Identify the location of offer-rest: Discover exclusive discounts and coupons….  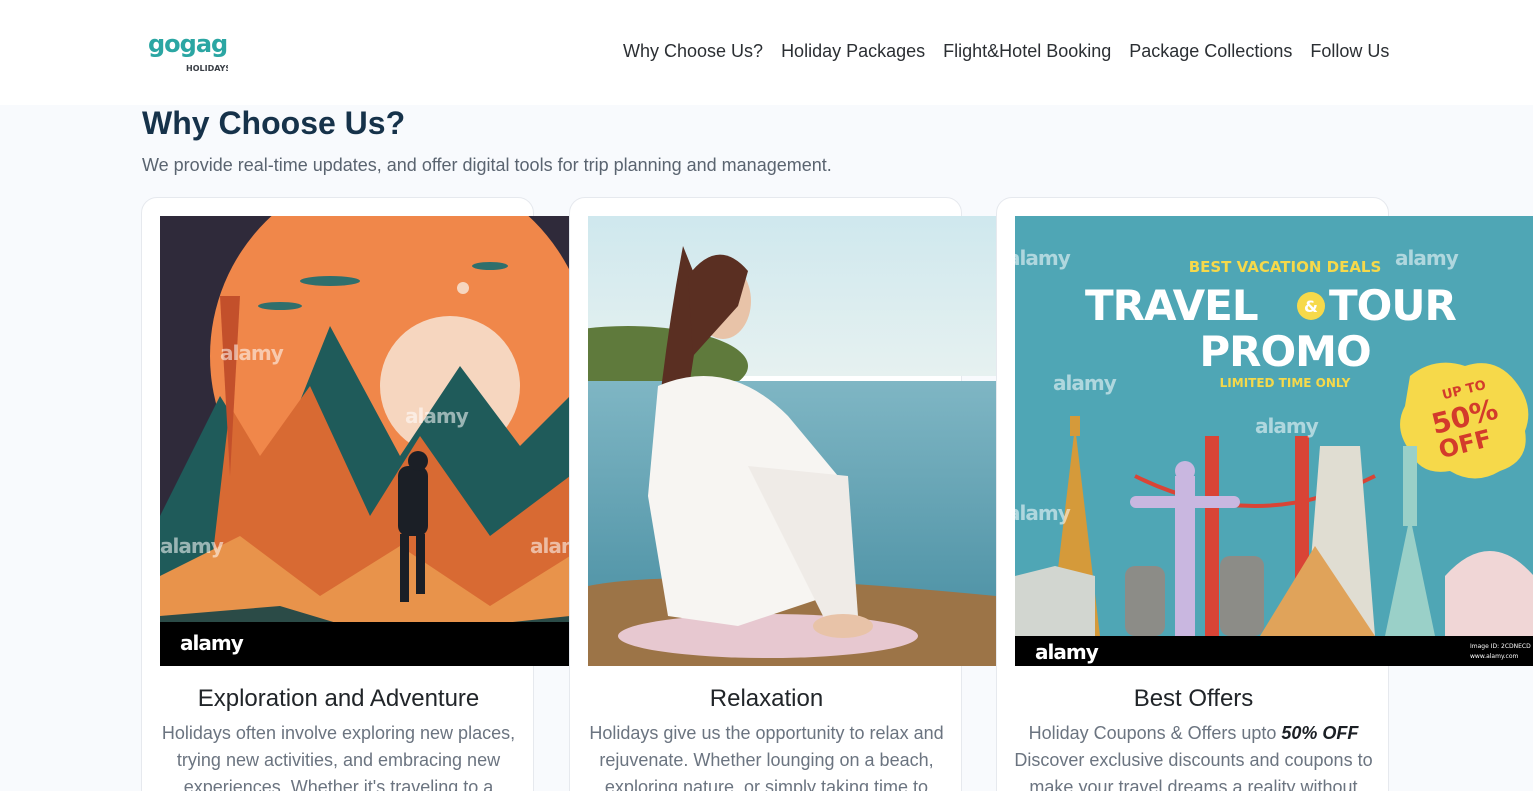
(1193, 770).